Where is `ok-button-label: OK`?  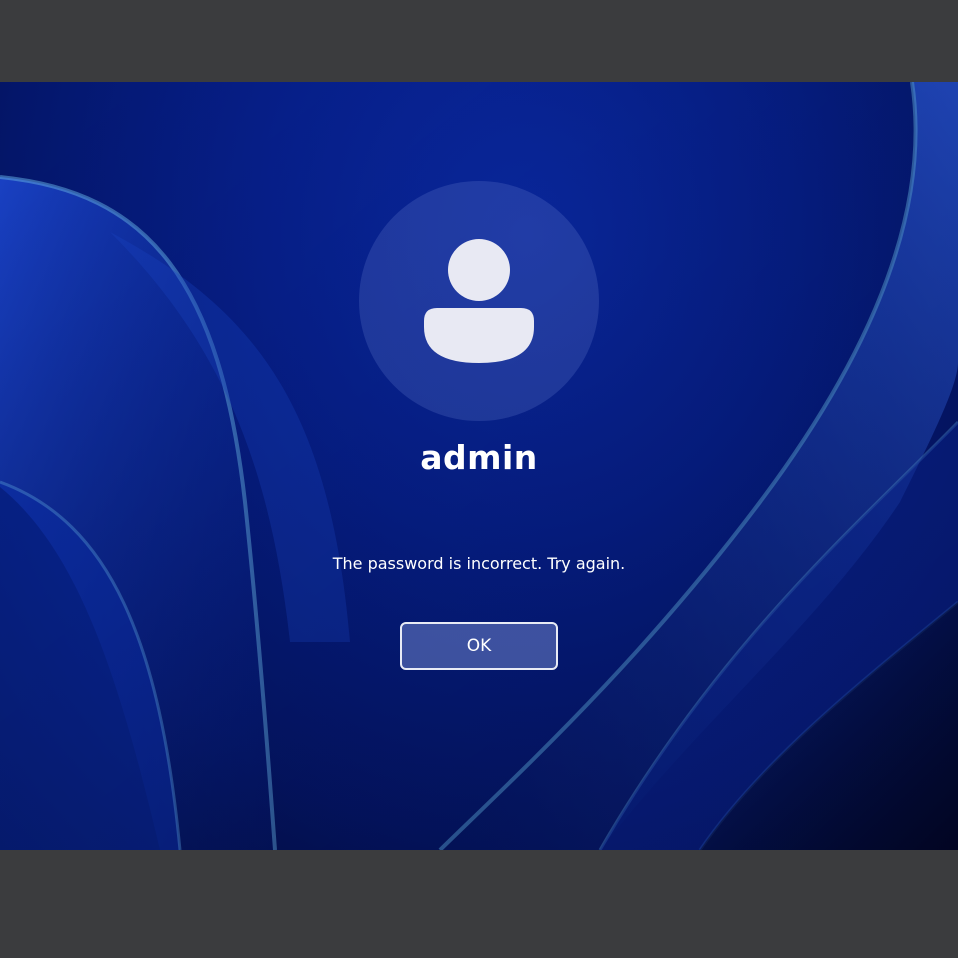 ok-button-label: OK is located at coordinates (479, 646).